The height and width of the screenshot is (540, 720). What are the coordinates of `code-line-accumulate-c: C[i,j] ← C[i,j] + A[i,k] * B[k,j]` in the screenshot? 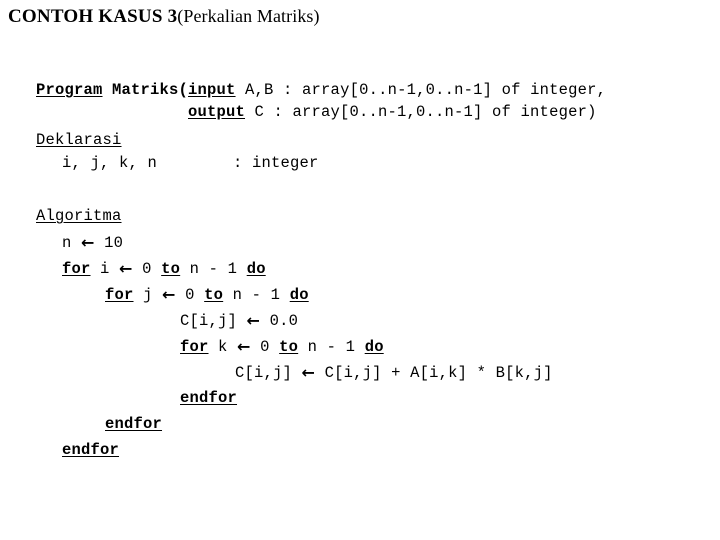 It's located at (394, 372).